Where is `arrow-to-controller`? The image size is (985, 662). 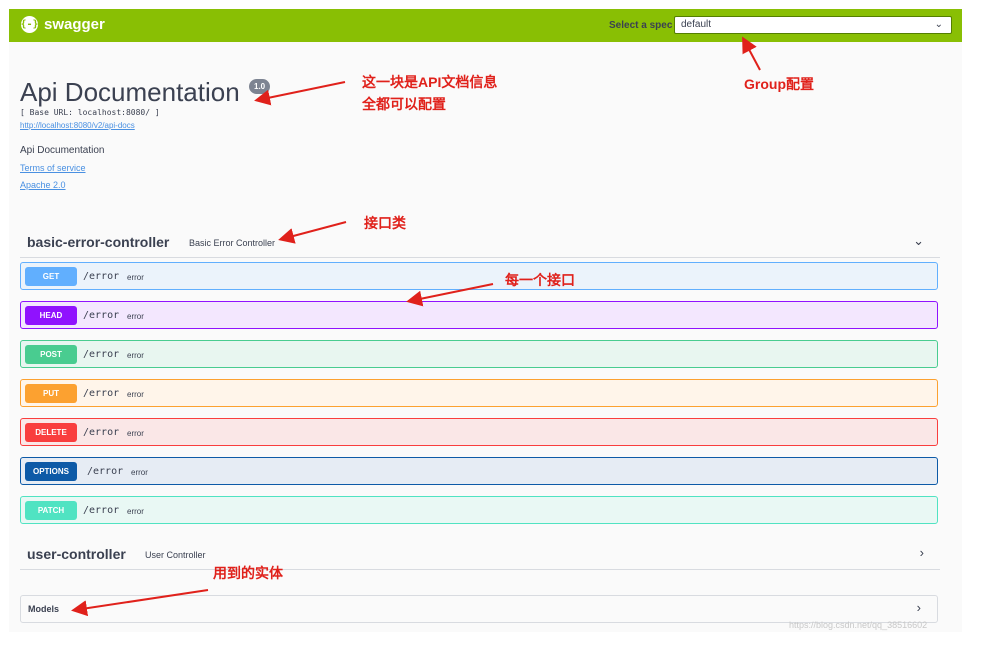
arrow-to-controller is located at coordinates (312, 232).